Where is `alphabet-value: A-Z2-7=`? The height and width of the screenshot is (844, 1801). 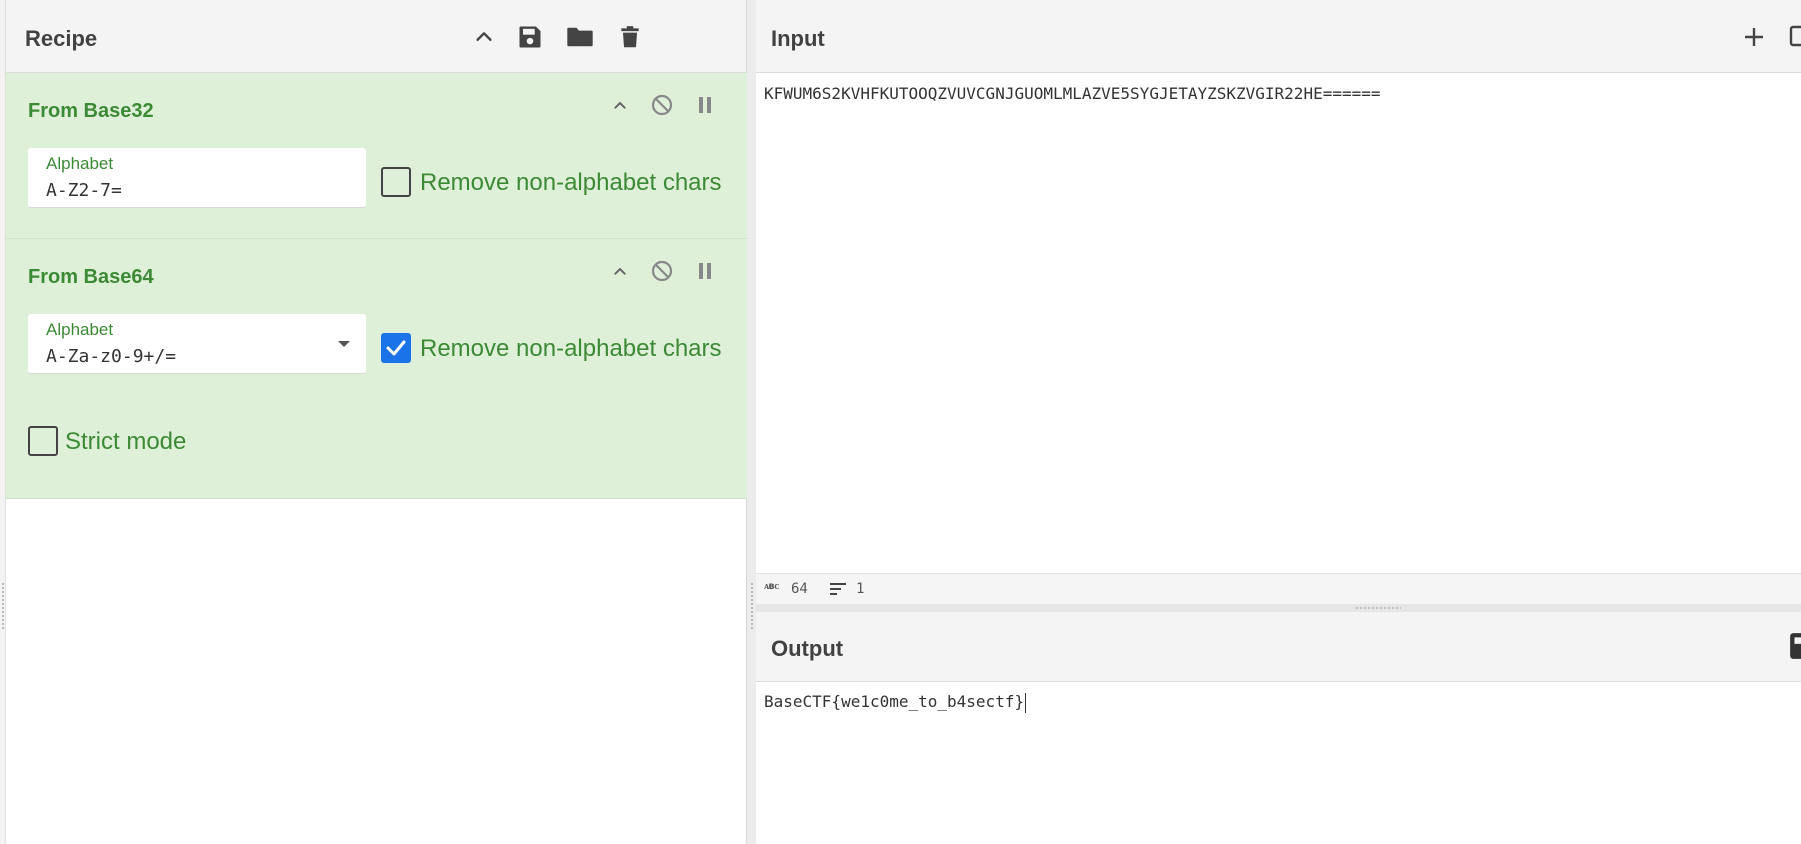
alphabet-value: A-Z2-7= is located at coordinates (84, 190).